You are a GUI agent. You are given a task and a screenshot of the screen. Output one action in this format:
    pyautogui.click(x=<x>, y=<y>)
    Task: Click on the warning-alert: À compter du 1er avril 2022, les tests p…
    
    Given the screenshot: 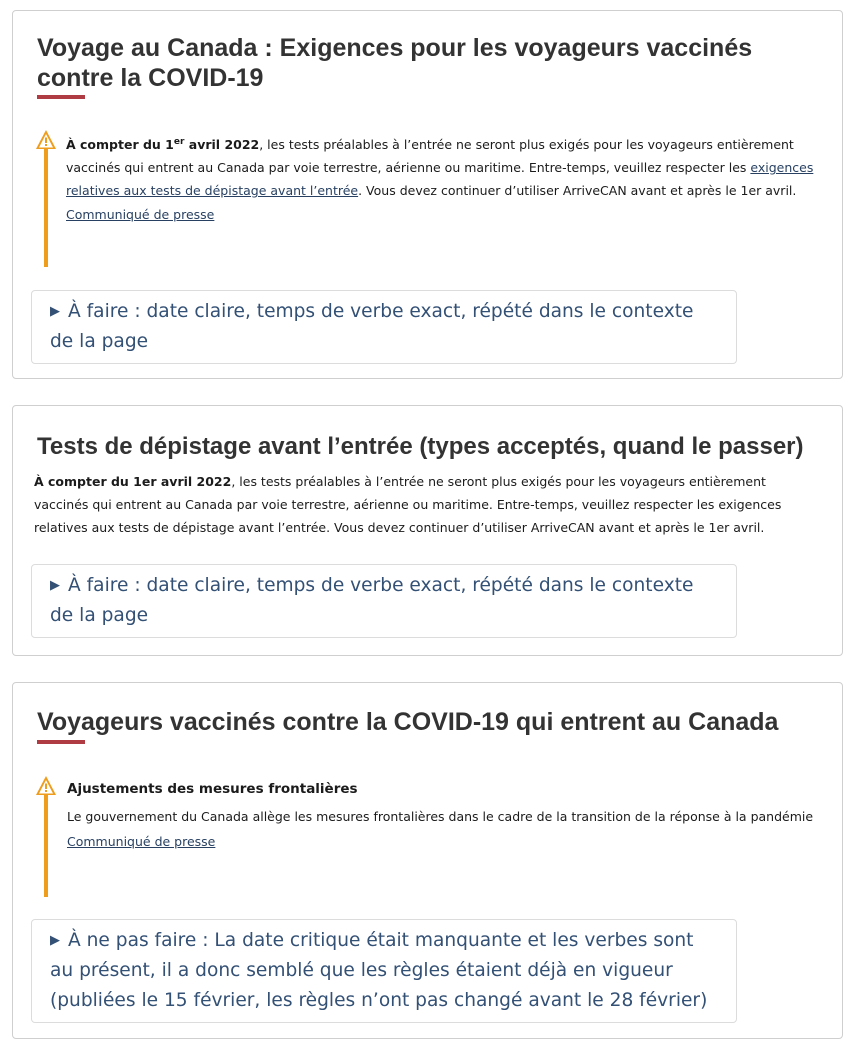 What is the action you would take?
    pyautogui.click(x=425, y=198)
    